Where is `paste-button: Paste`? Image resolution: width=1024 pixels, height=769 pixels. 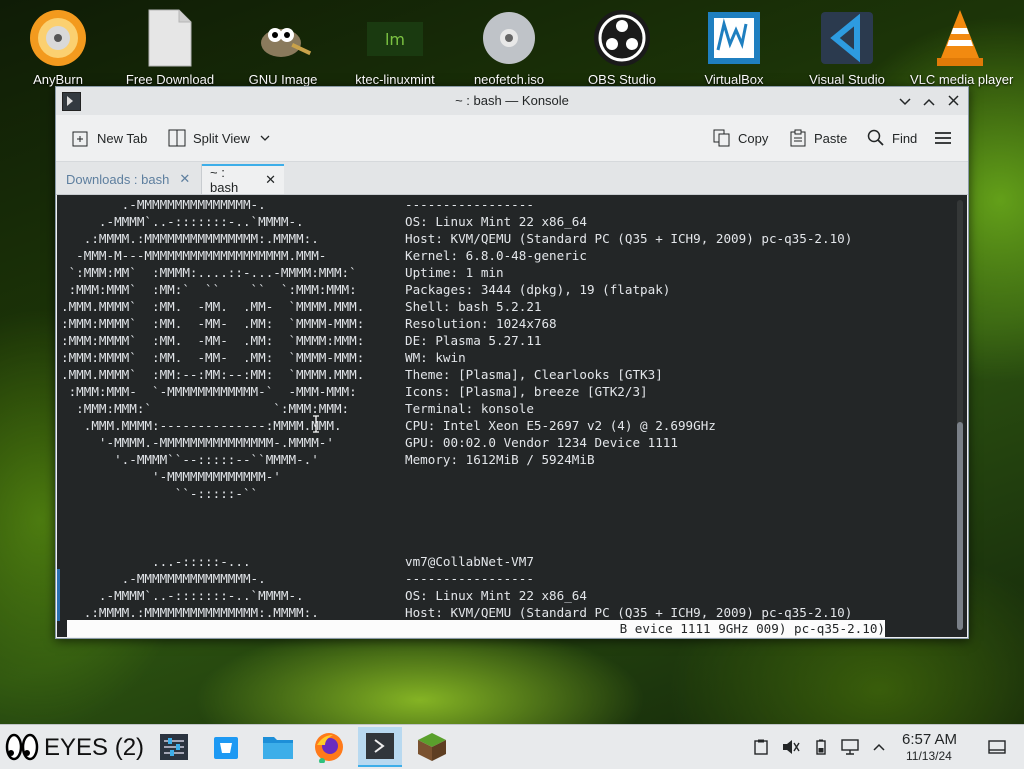 paste-button: Paste is located at coordinates (818, 138).